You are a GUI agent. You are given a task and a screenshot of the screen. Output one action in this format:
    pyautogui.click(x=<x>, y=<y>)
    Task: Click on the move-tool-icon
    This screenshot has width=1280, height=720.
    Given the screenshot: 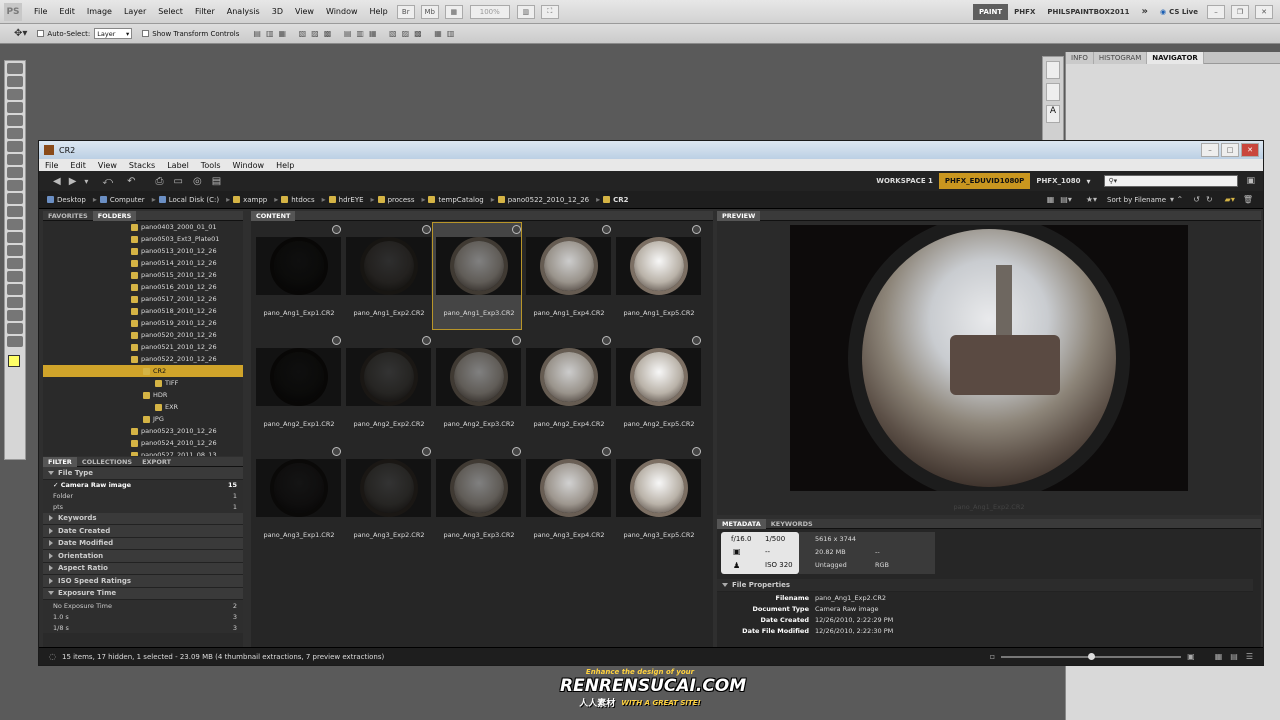 What is the action you would take?
    pyautogui.click(x=15, y=68)
    